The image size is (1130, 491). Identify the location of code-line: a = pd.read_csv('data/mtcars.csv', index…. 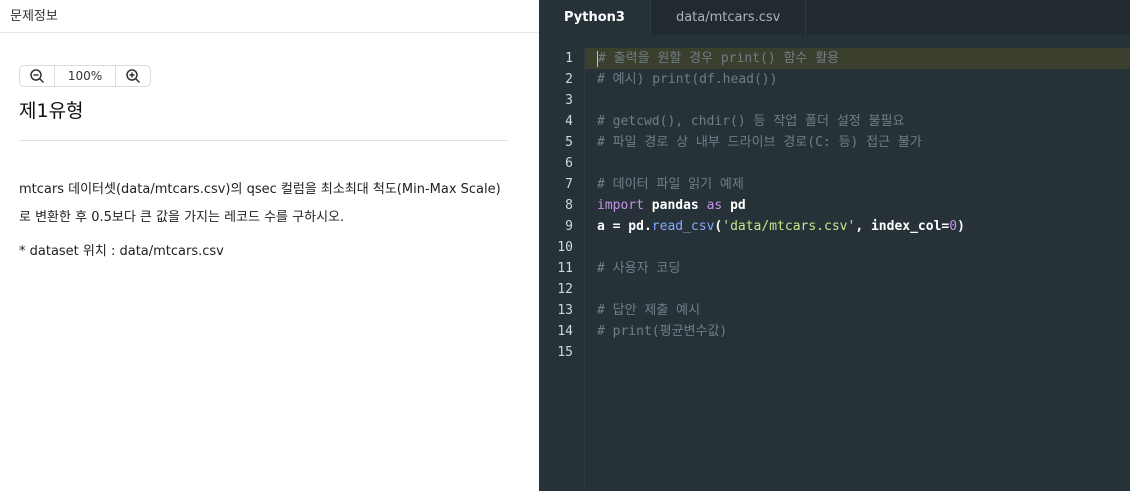
(857, 226).